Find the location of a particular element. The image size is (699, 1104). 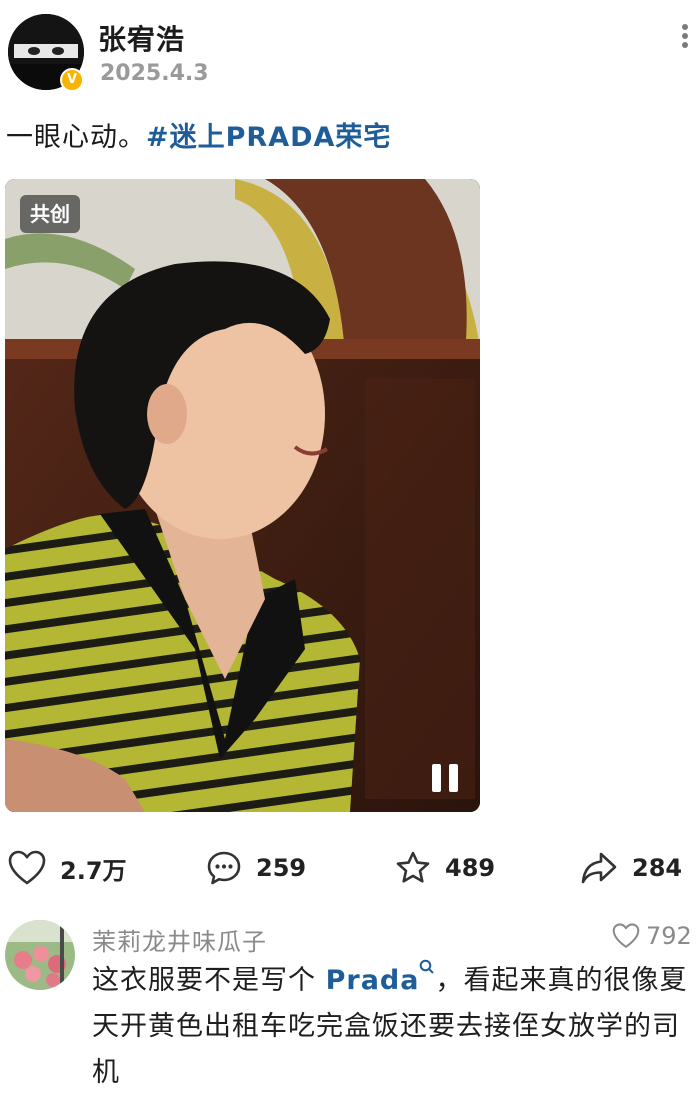

pause-icon is located at coordinates (446, 779).